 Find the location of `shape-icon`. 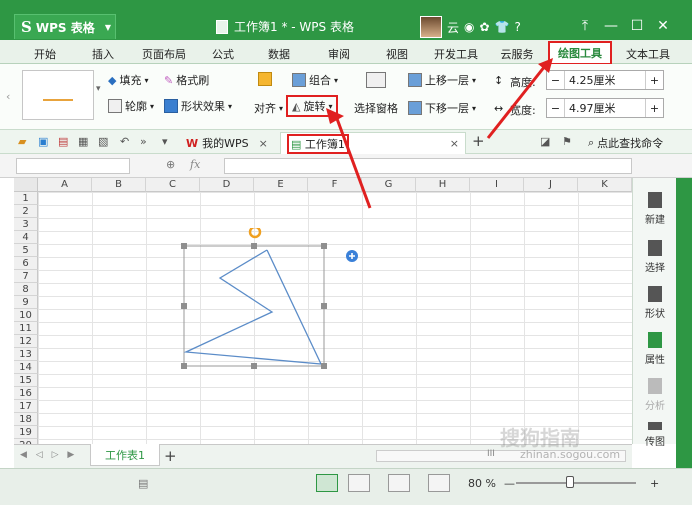

shape-icon is located at coordinates (655, 294).